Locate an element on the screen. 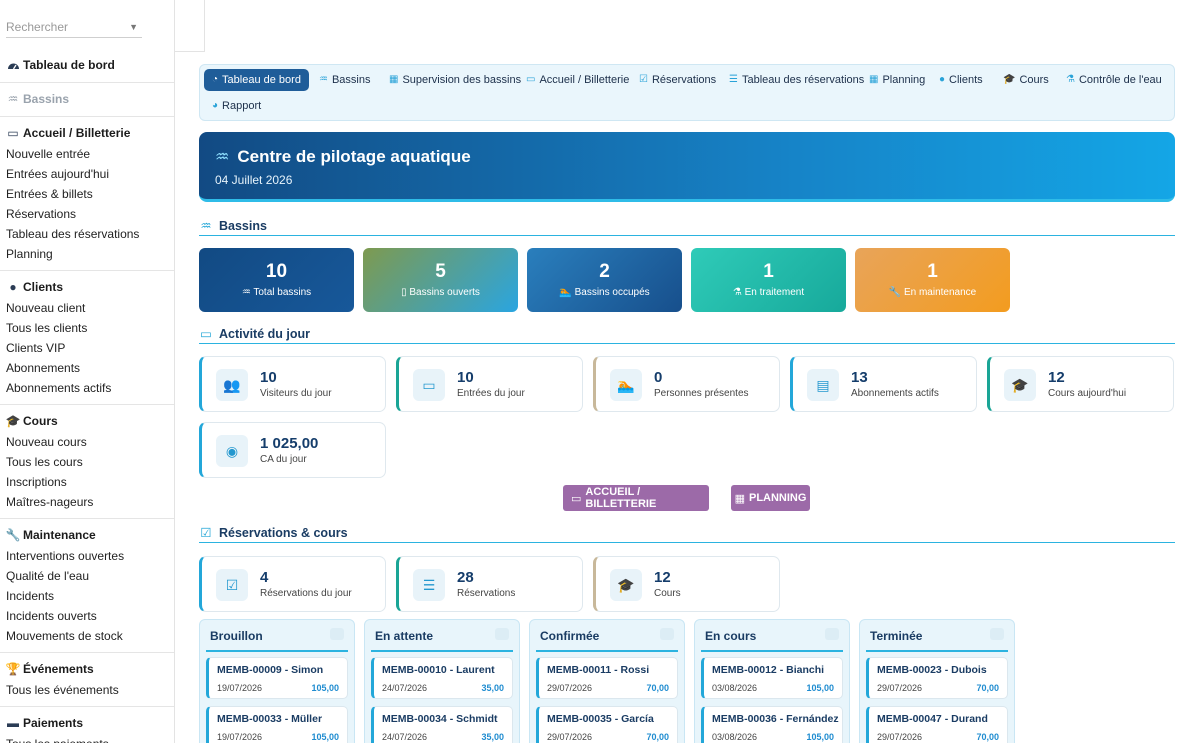  stat-value: 2 is located at coordinates (604, 271).